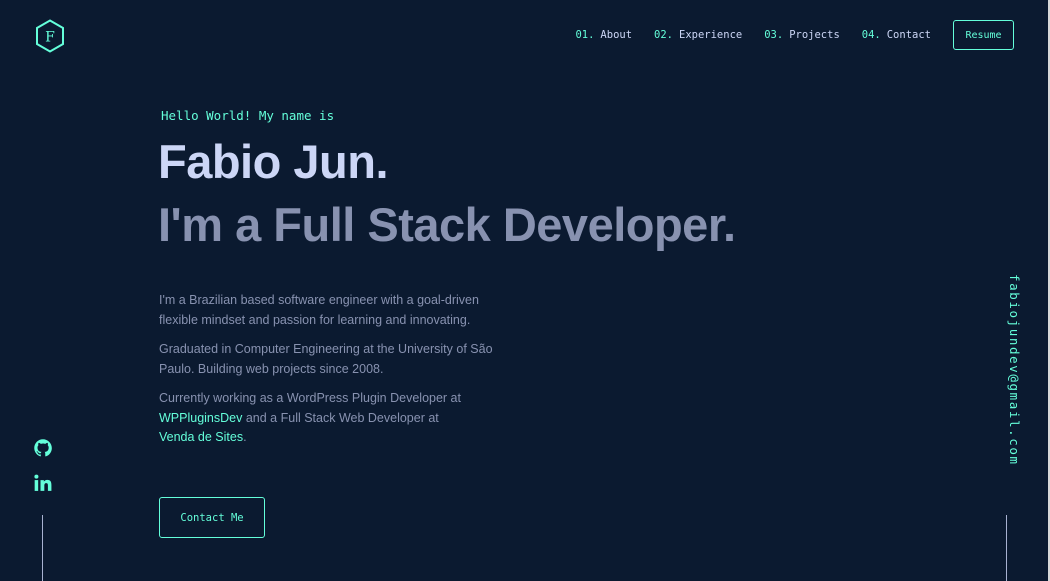  I want to click on nav-label: Contact, so click(908, 35).